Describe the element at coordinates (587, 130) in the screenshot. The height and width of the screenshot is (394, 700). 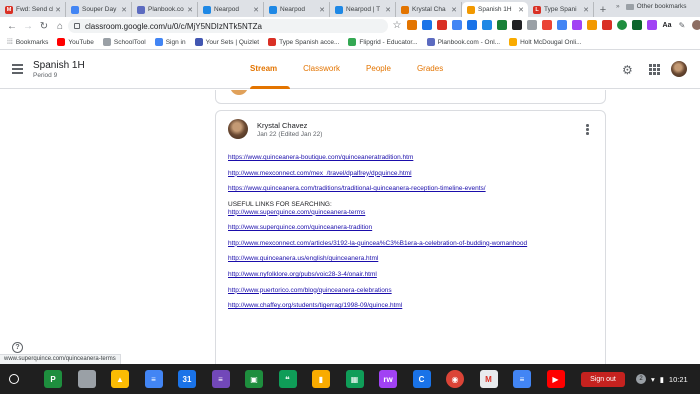
I see `more-options-icon` at that location.